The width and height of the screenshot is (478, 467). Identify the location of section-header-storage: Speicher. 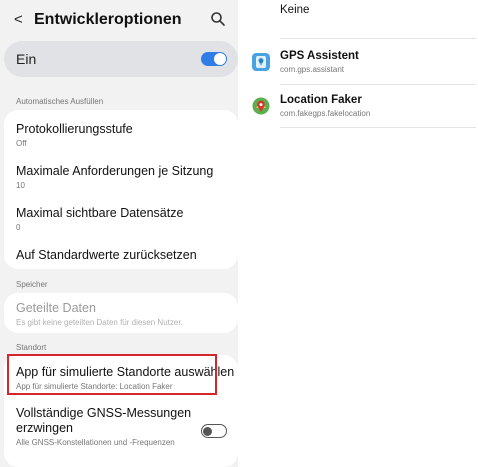
(32, 284).